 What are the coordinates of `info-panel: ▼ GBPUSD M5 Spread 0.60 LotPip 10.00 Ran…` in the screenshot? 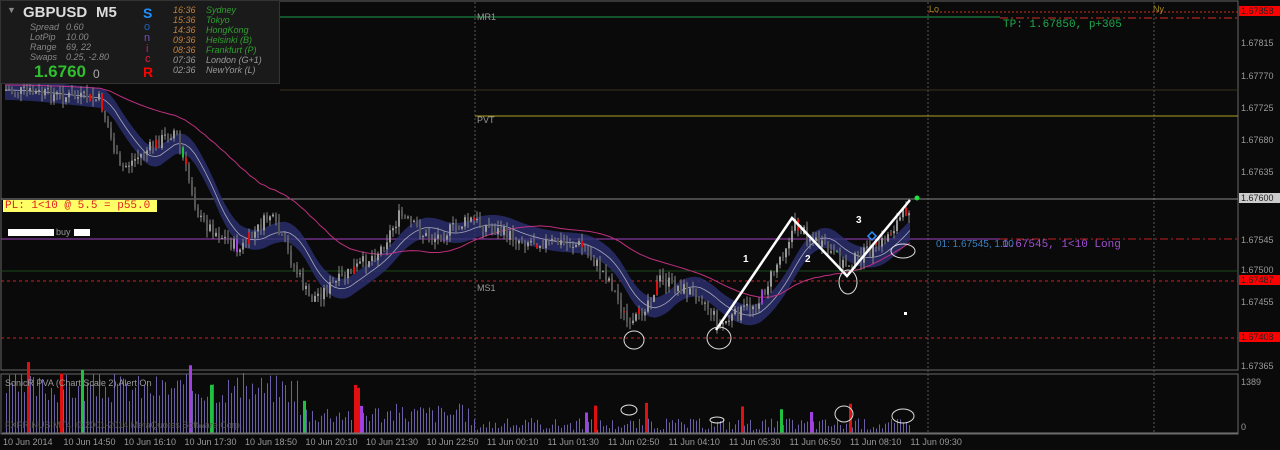 It's located at (140, 42).